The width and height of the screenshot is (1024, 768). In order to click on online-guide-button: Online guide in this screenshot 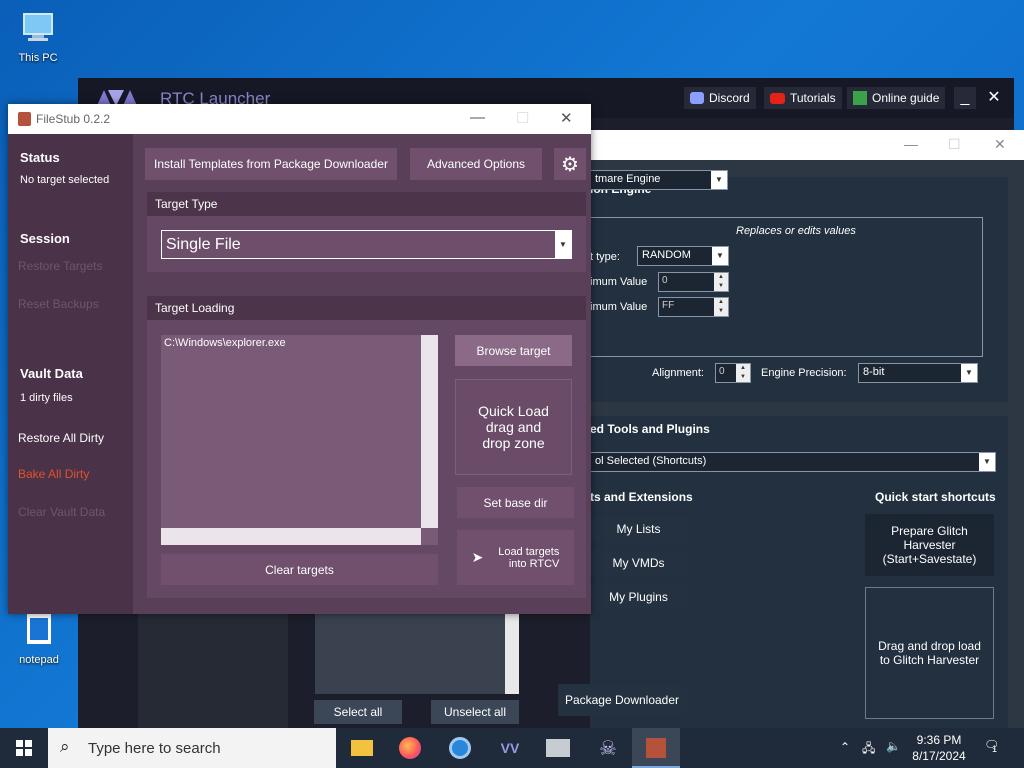, I will do `click(896, 98)`.